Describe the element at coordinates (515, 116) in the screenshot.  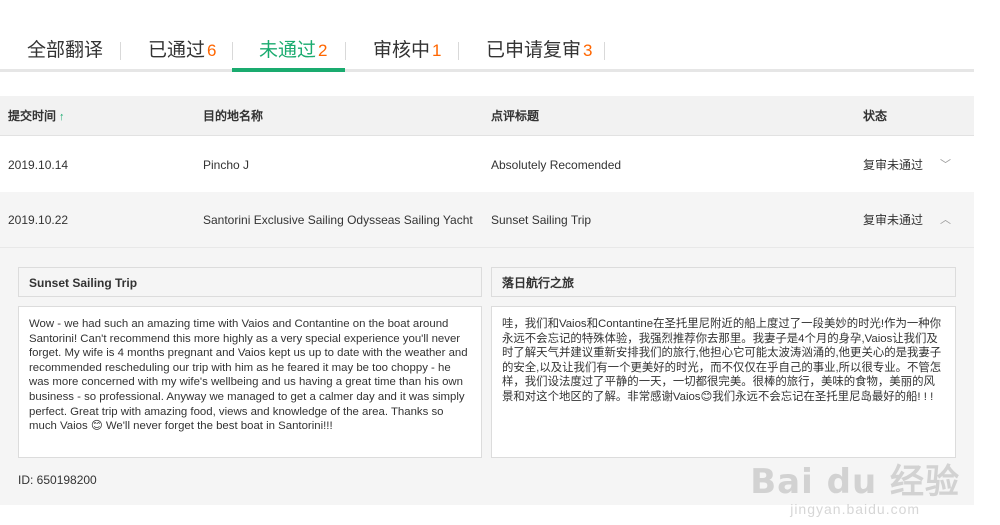
I see `column-header-review-title: 点评标题` at that location.